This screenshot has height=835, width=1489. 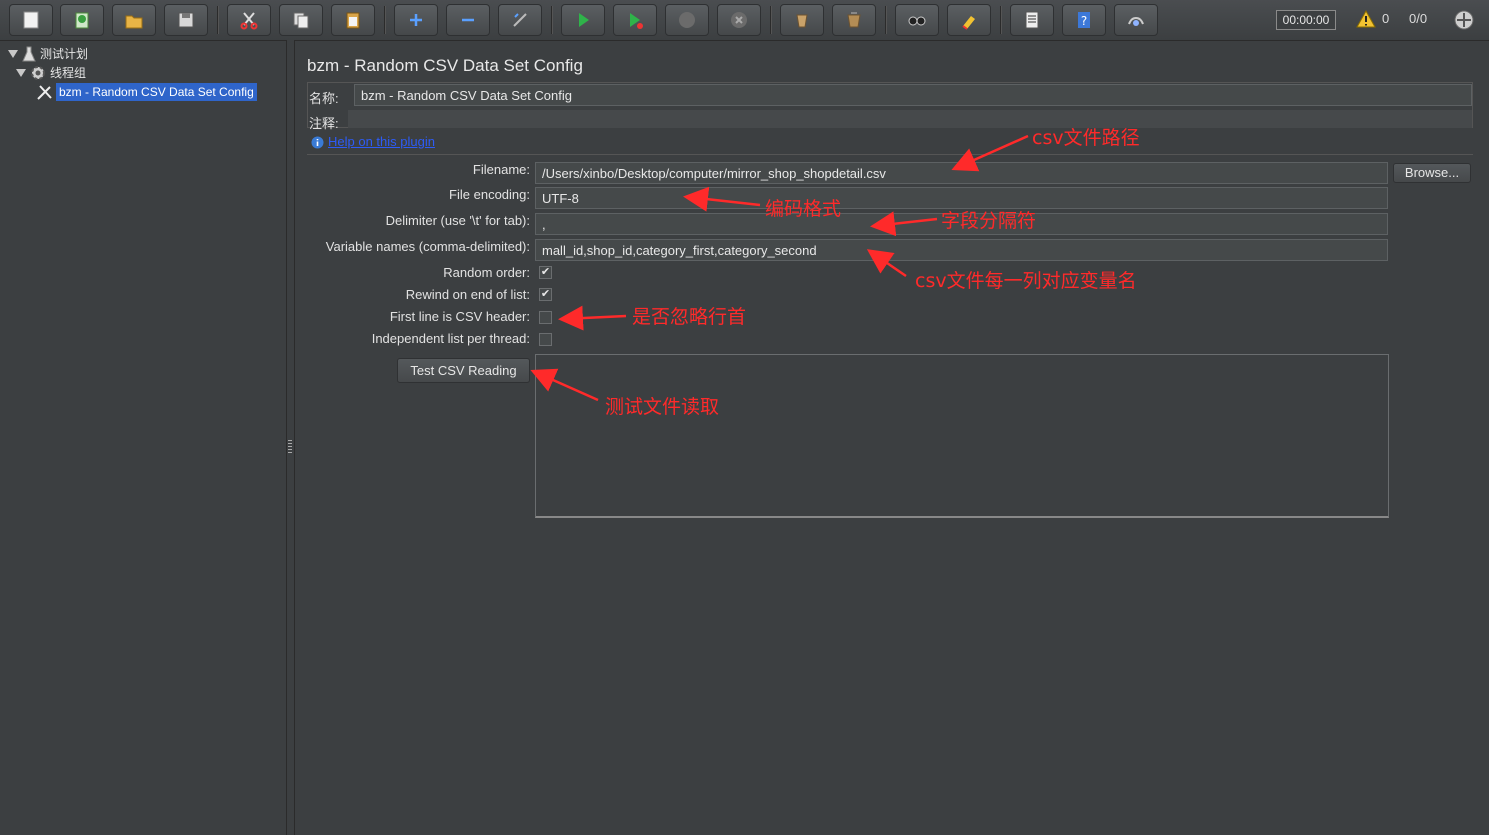 I want to click on new-icon, so click(x=31, y=20).